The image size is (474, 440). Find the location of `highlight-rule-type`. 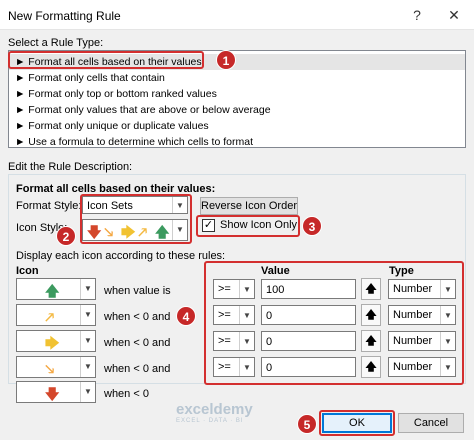

highlight-rule-type is located at coordinates (106, 60).